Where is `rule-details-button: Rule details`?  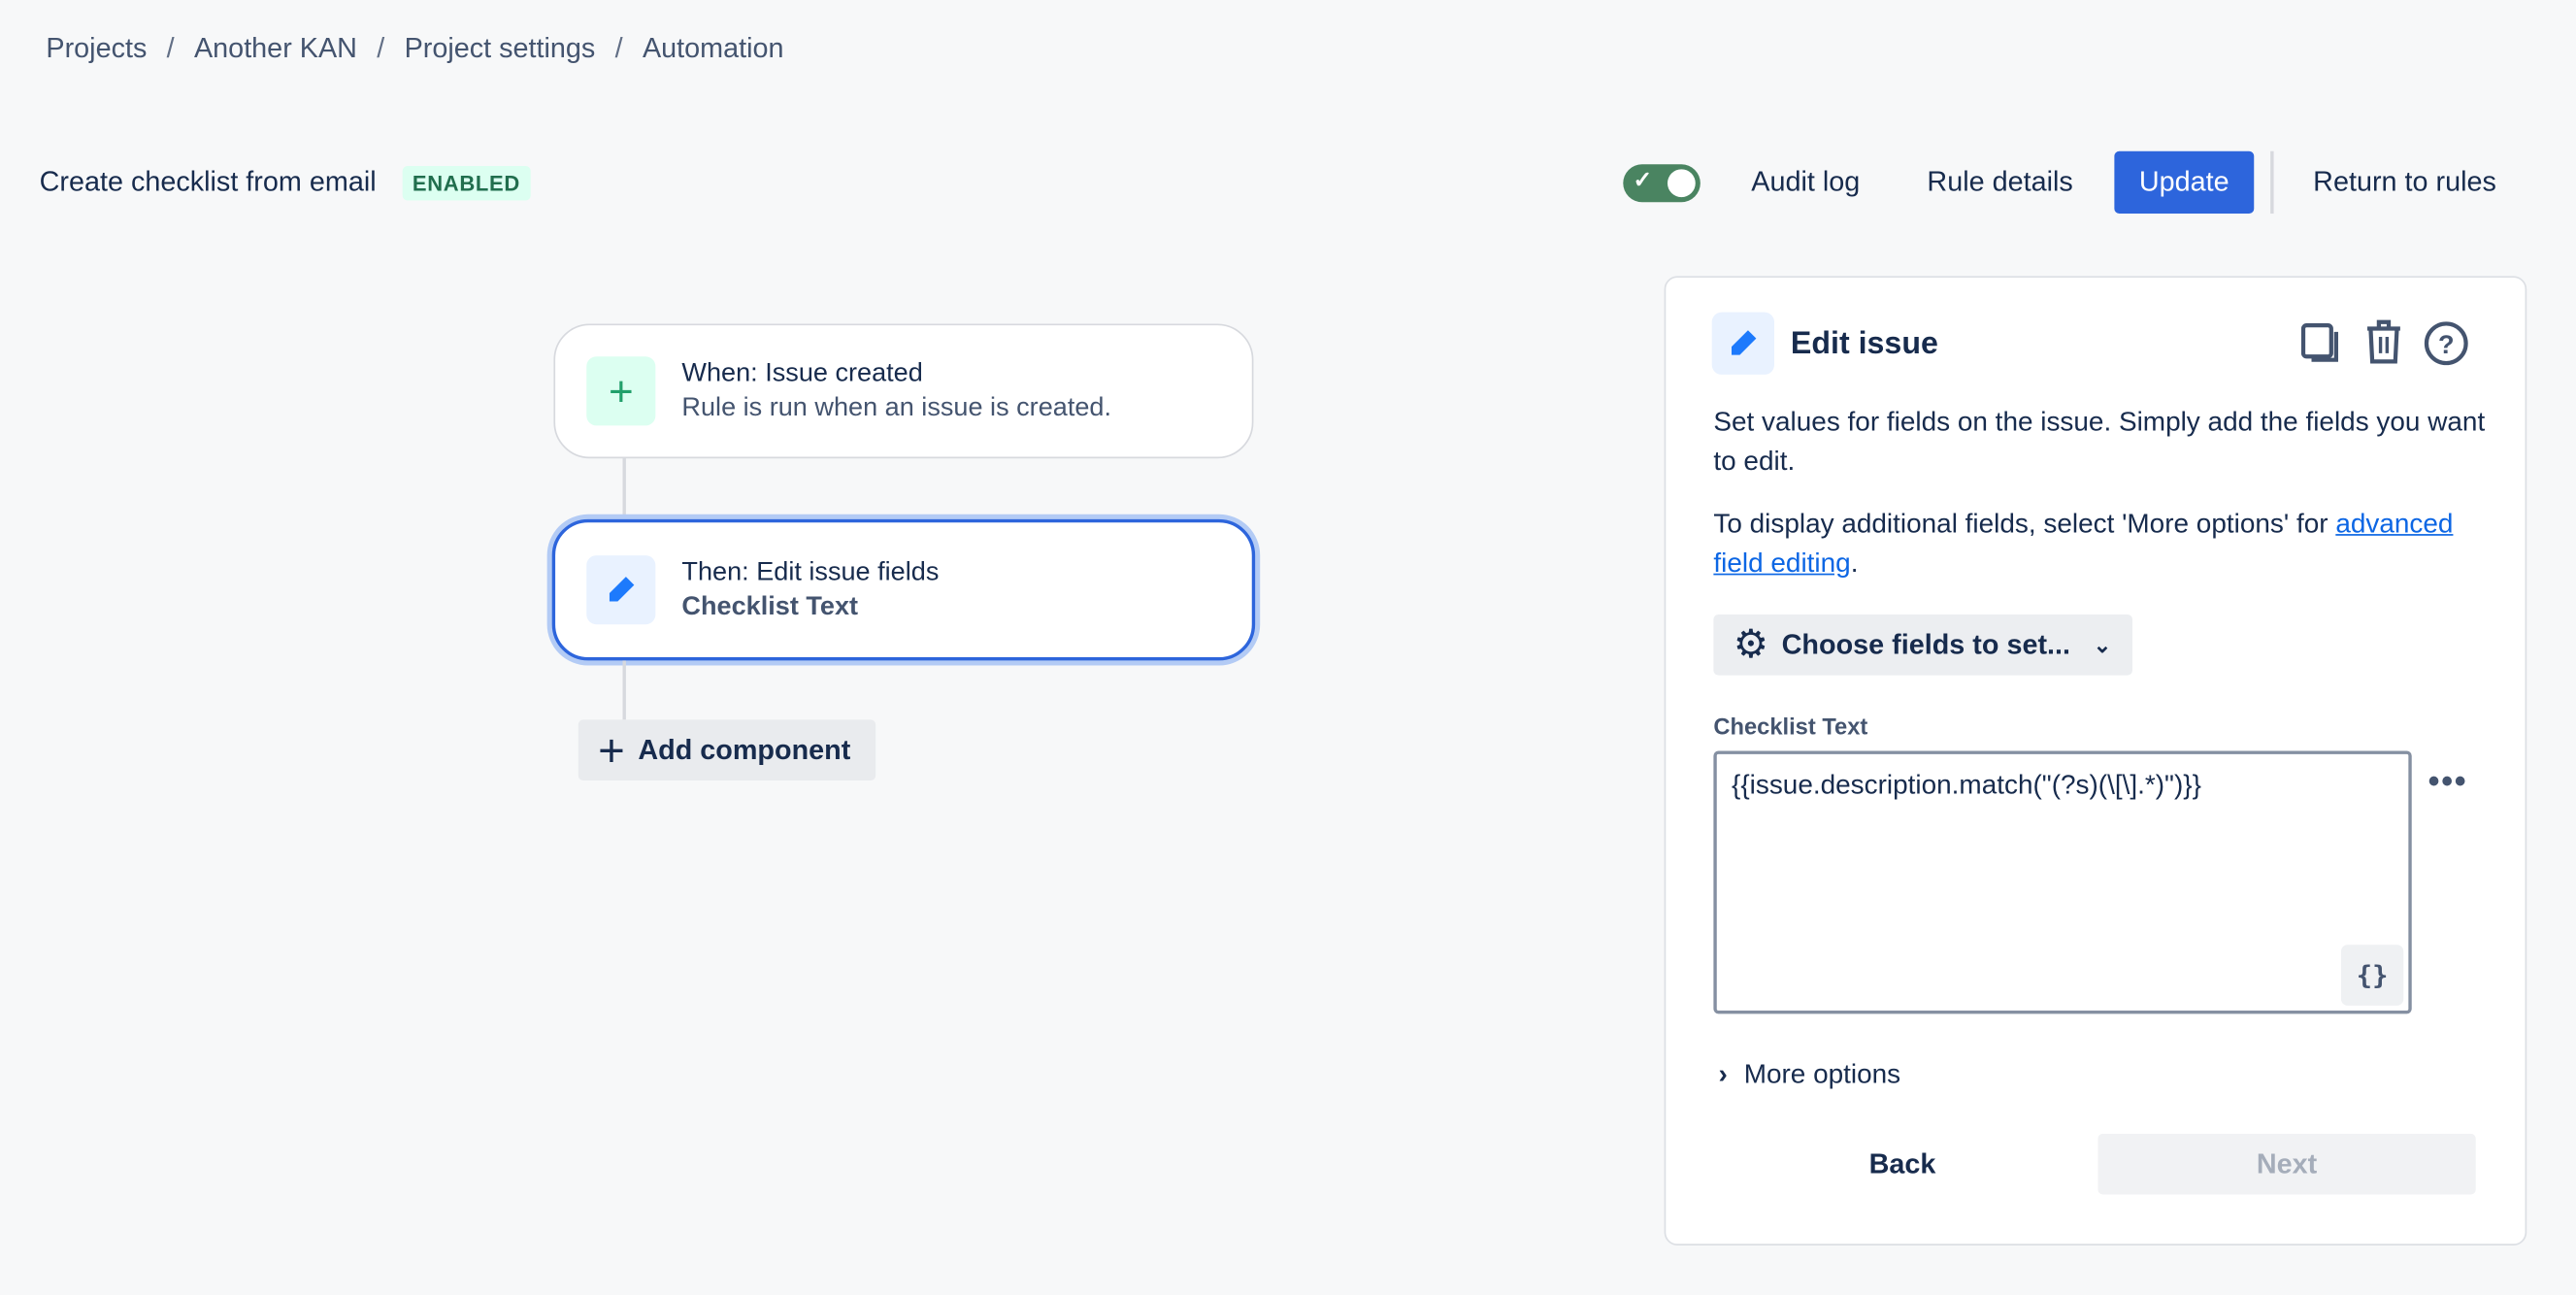 rule-details-button: Rule details is located at coordinates (1999, 182).